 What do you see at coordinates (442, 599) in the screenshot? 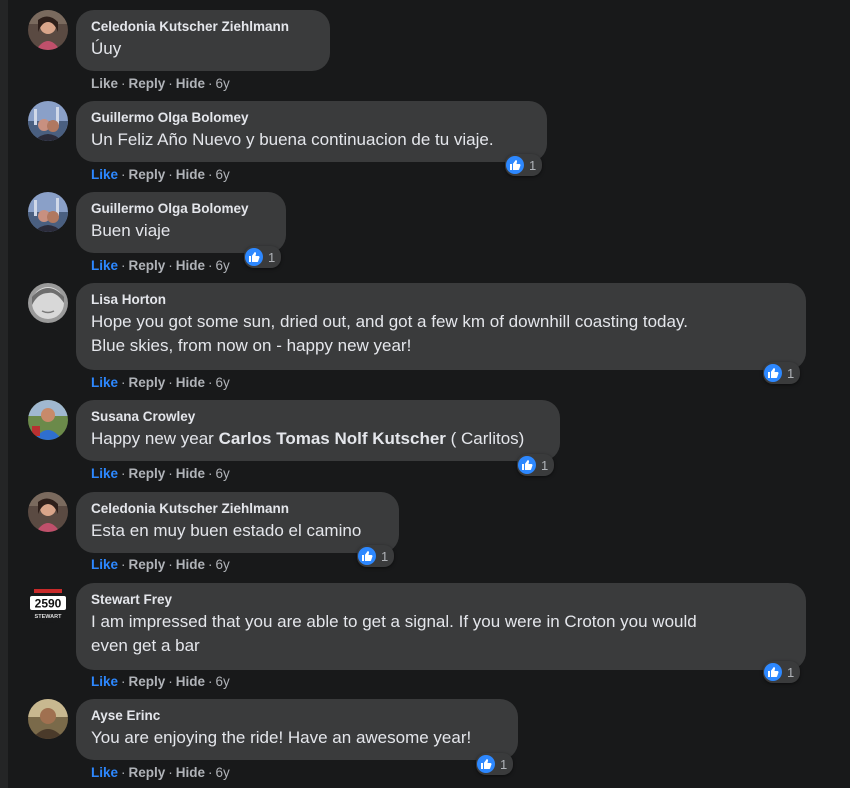
I see `comment-author: Stewart Frey` at bounding box center [442, 599].